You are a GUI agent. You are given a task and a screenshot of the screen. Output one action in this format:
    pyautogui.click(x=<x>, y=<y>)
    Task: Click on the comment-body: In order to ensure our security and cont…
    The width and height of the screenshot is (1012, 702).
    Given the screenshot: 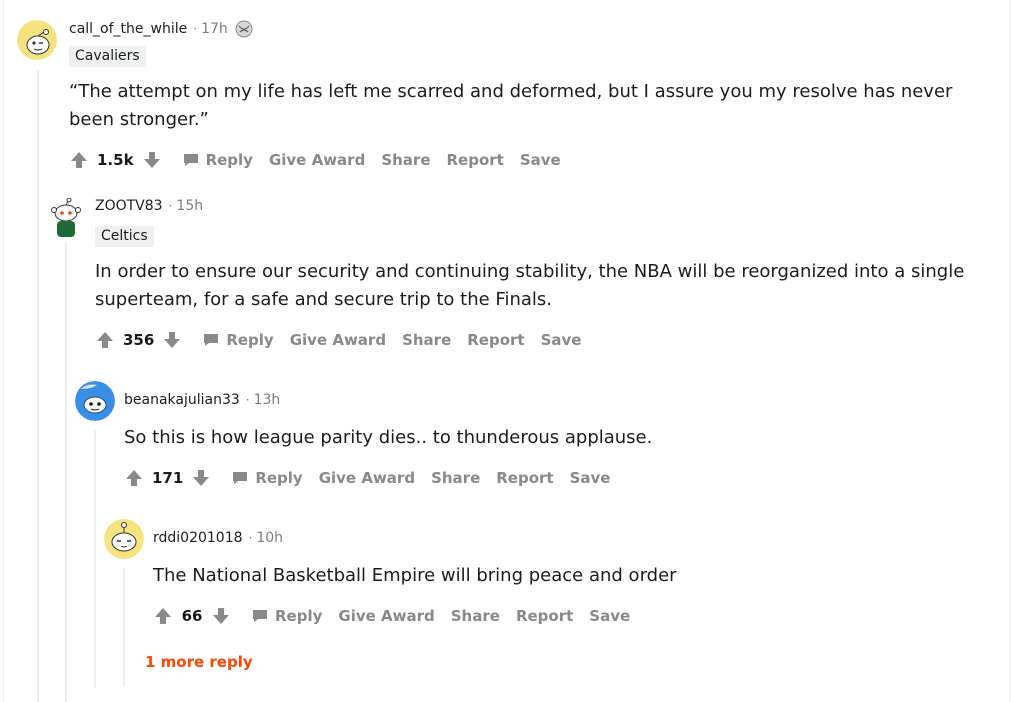 What is the action you would take?
    pyautogui.click(x=530, y=285)
    